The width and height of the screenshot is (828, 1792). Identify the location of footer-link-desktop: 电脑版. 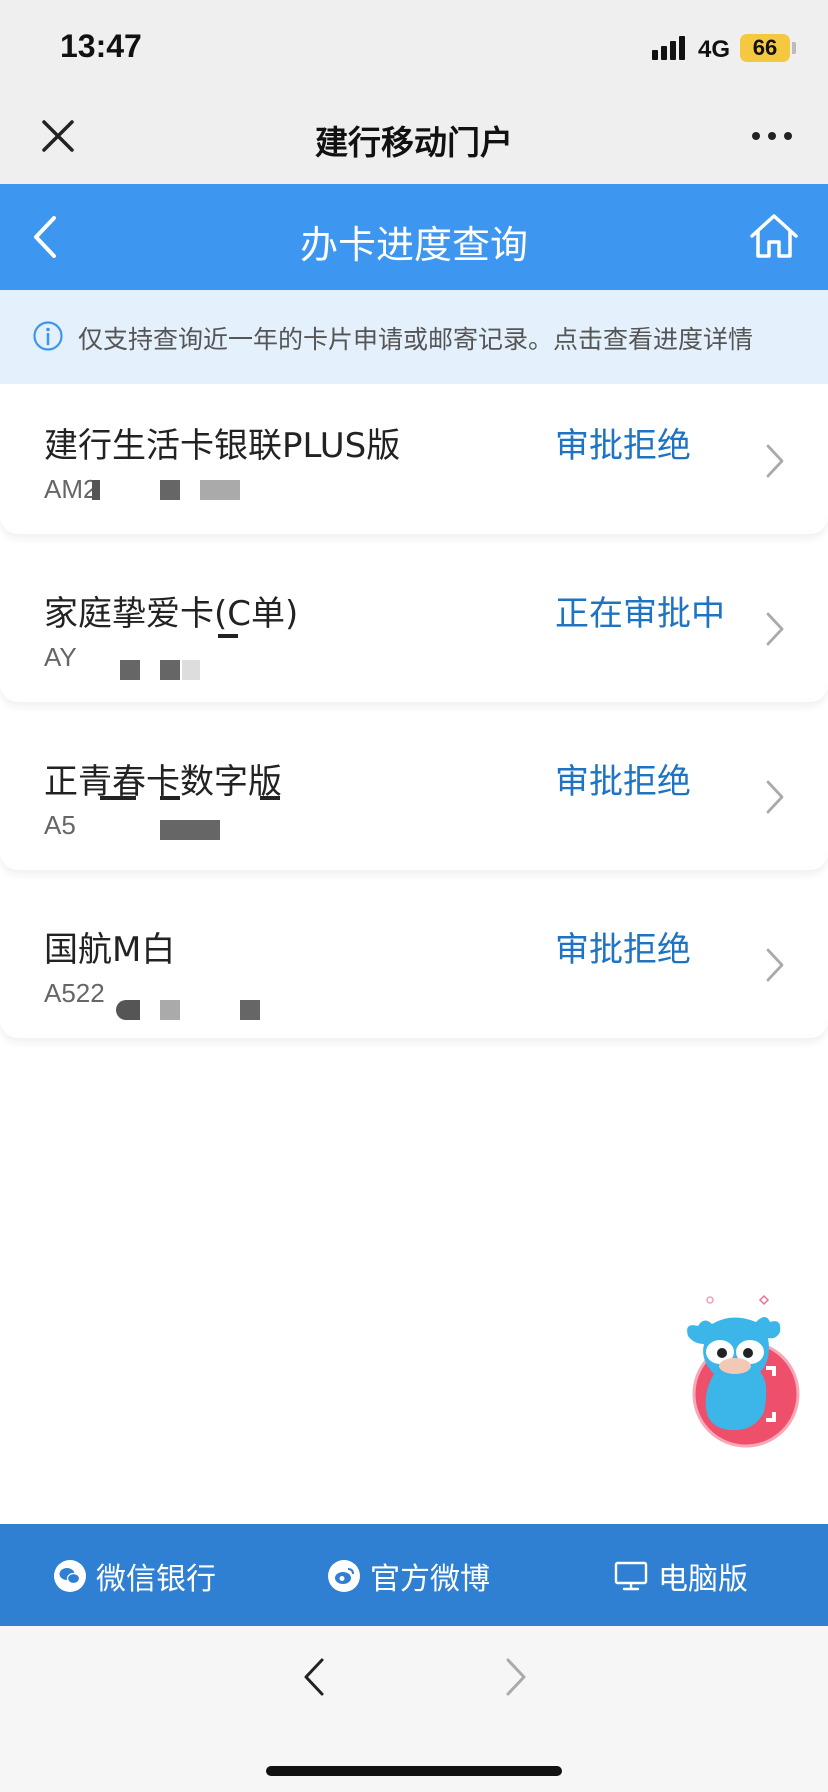
(681, 1576).